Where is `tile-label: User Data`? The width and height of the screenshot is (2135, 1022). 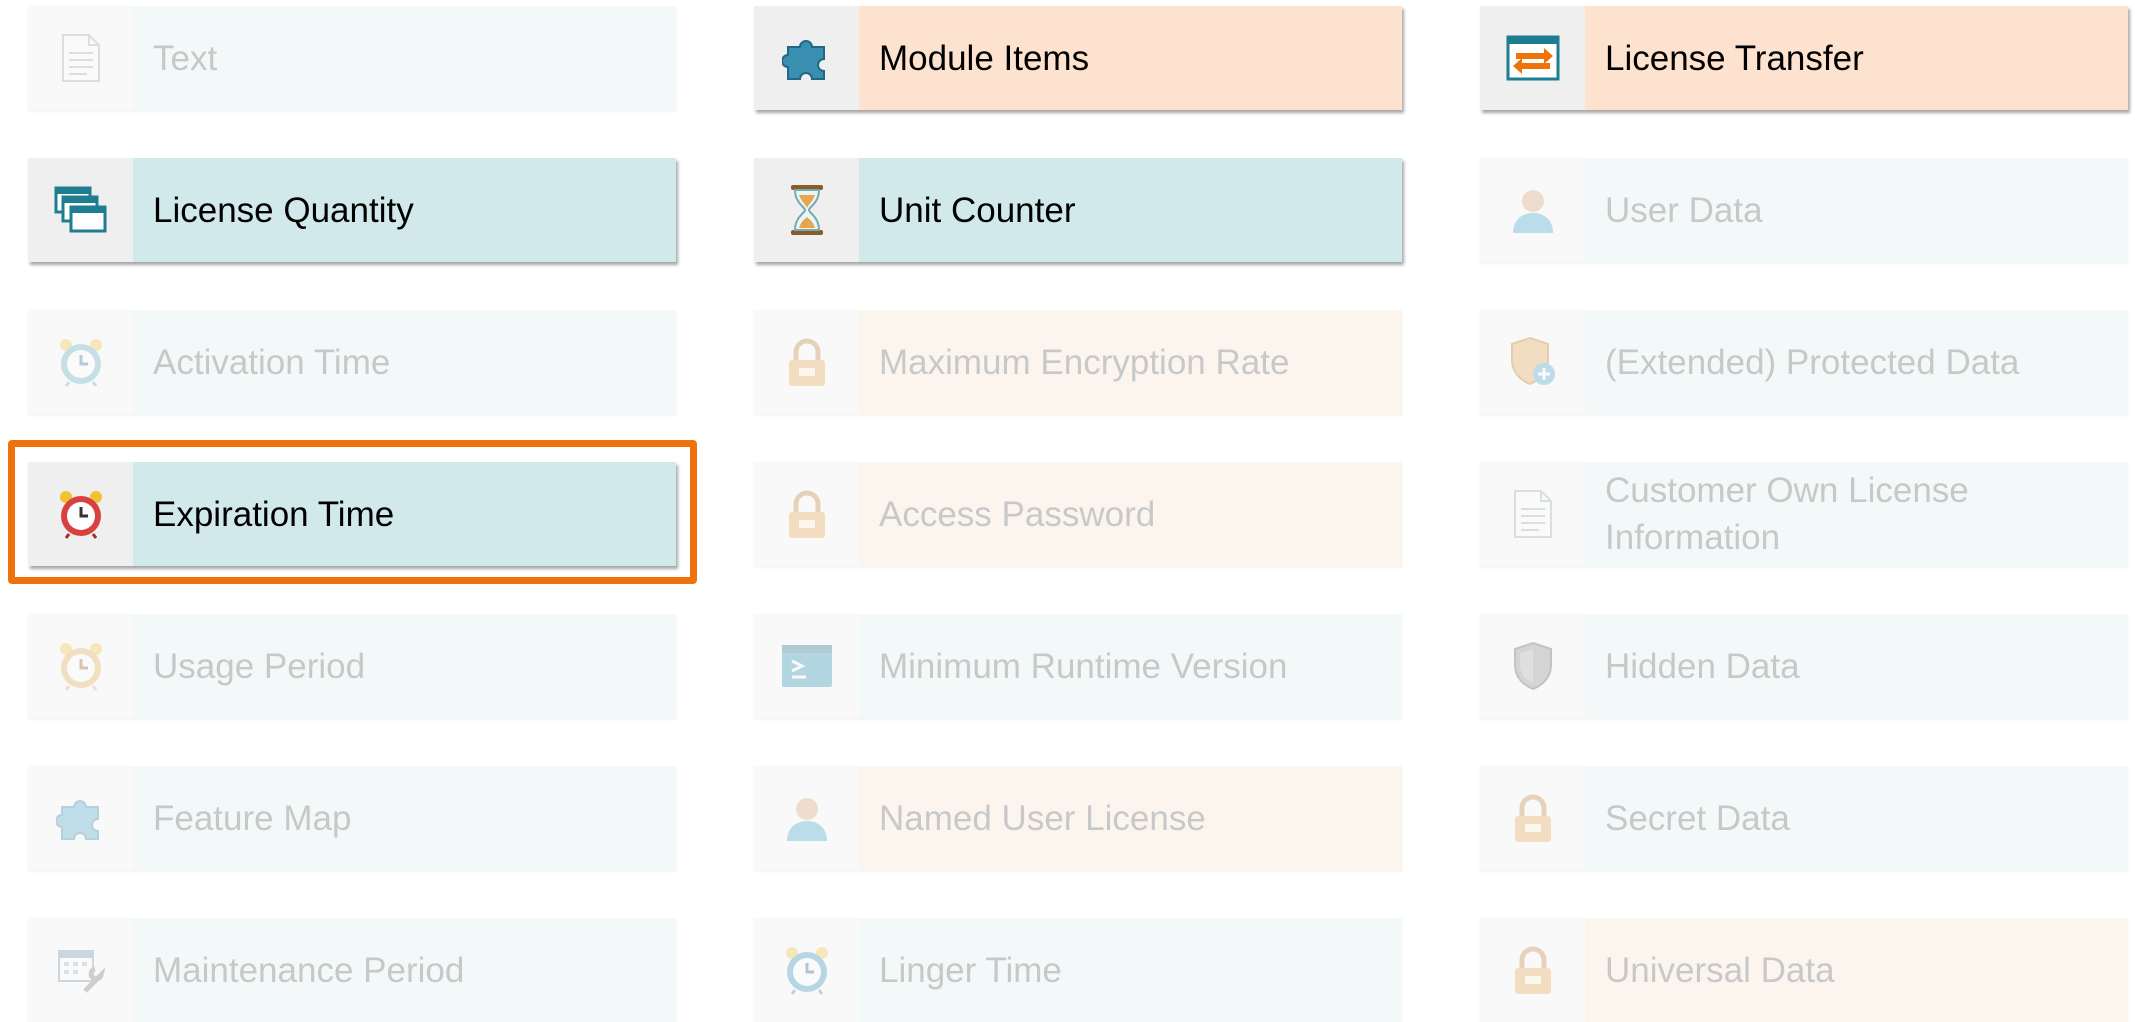 tile-label: User Data is located at coordinates (1856, 210).